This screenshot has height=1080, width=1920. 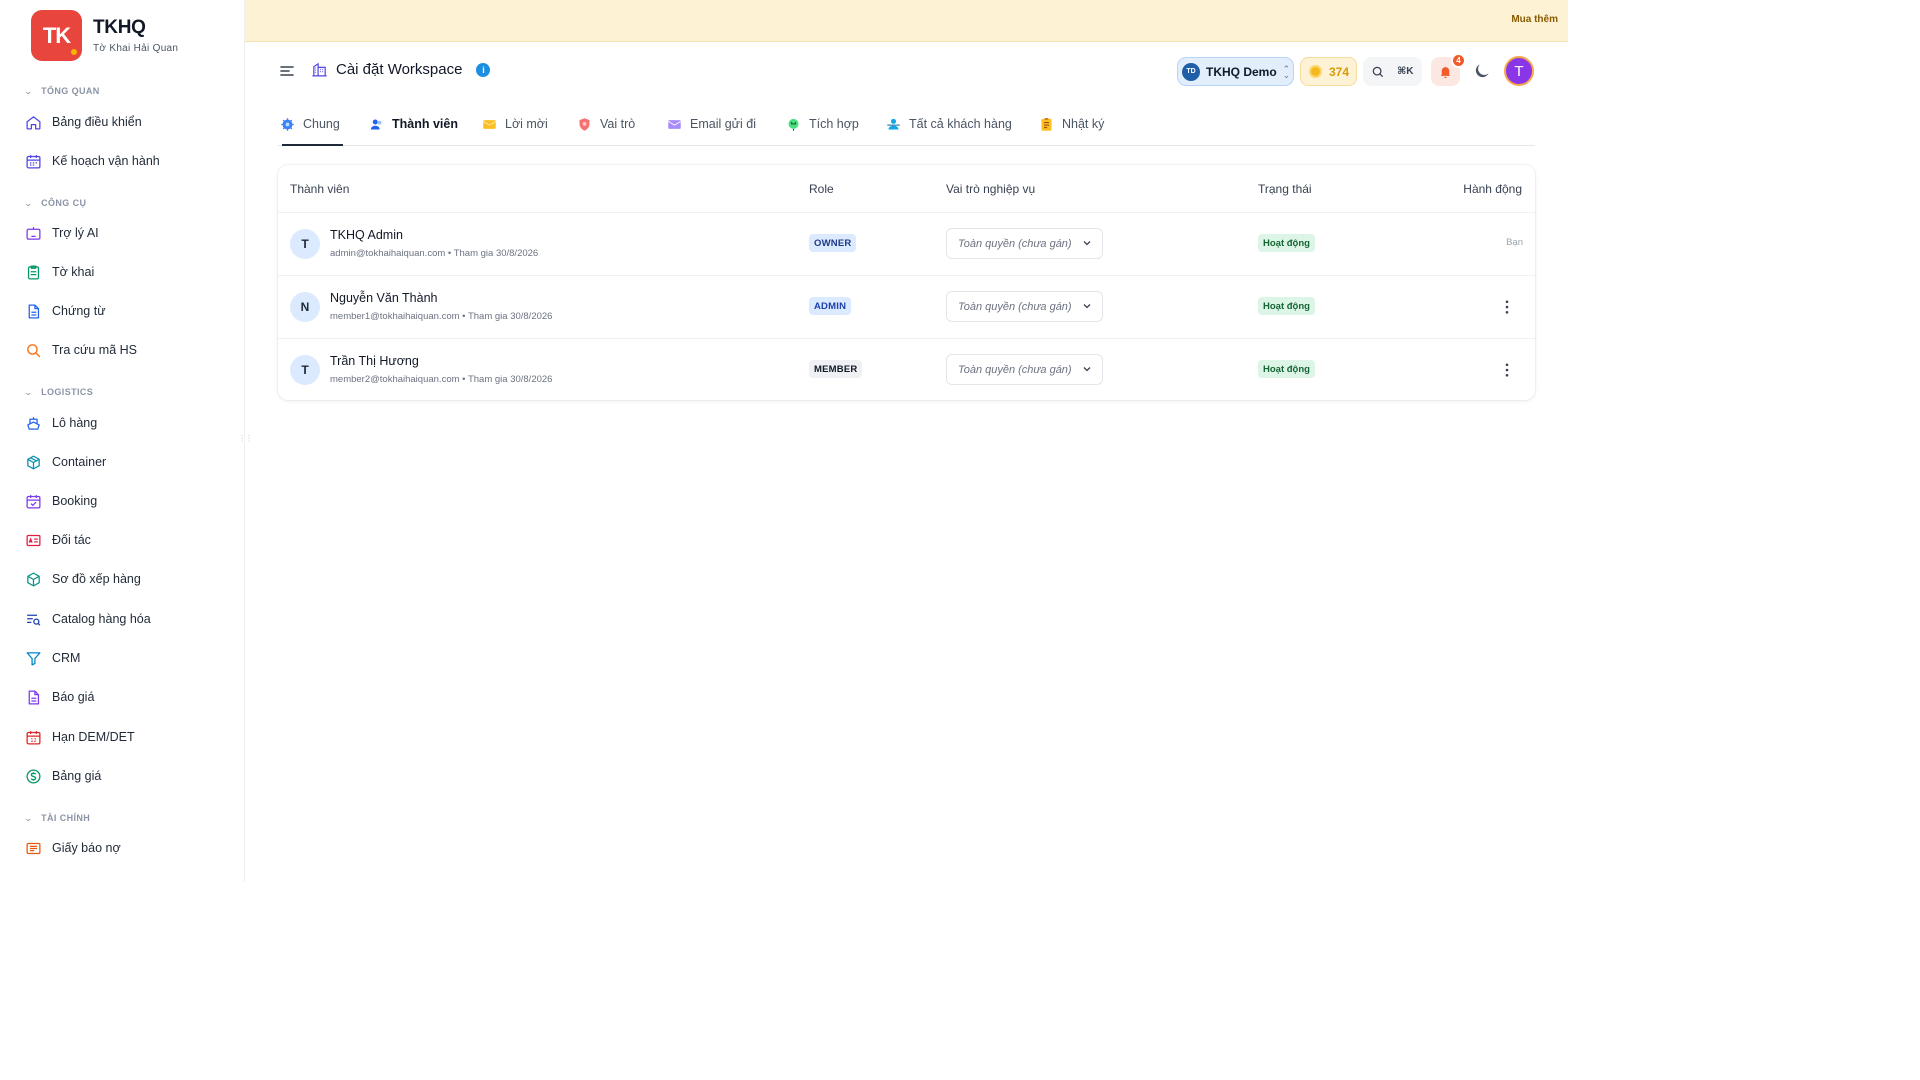 What do you see at coordinates (1286, 369) in the screenshot?
I see `status-badge: Hoạt động` at bounding box center [1286, 369].